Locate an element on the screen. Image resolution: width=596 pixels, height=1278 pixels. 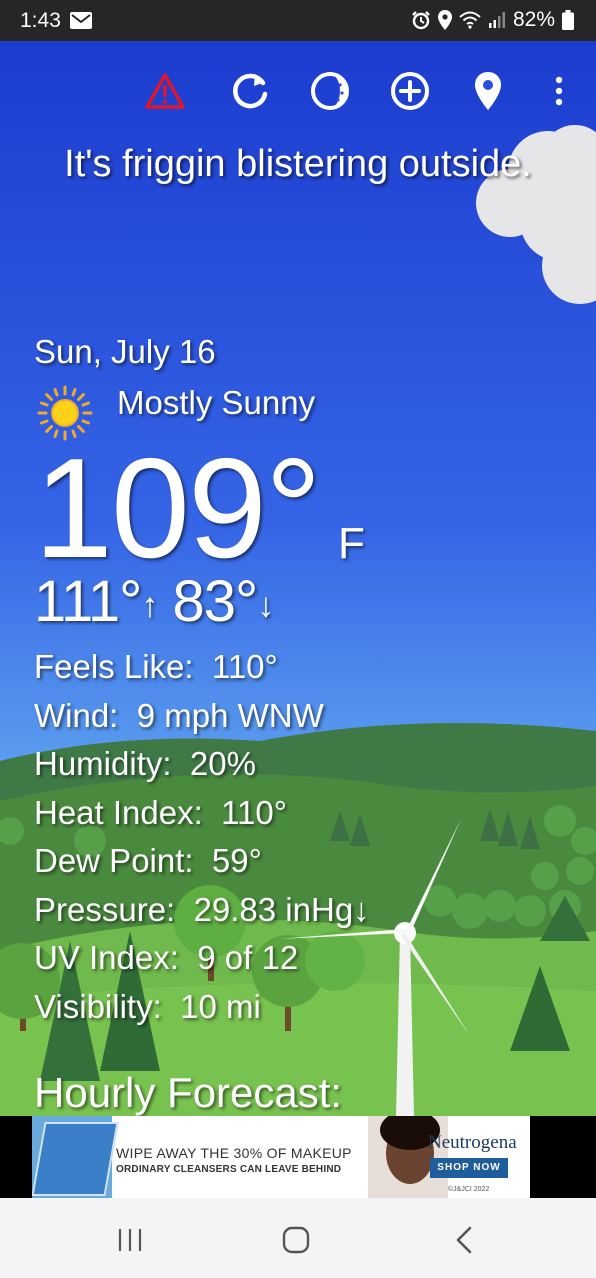
home-icon is located at coordinates (296, 1240).